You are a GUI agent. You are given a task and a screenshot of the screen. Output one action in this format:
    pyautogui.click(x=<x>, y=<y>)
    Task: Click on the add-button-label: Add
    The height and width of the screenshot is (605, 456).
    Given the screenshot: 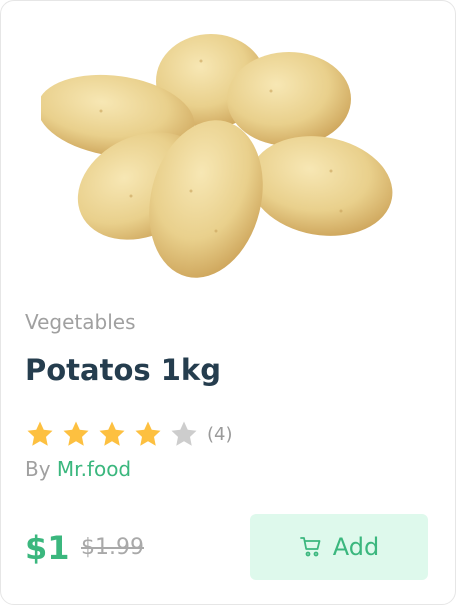 What is the action you would take?
    pyautogui.click(x=356, y=547)
    